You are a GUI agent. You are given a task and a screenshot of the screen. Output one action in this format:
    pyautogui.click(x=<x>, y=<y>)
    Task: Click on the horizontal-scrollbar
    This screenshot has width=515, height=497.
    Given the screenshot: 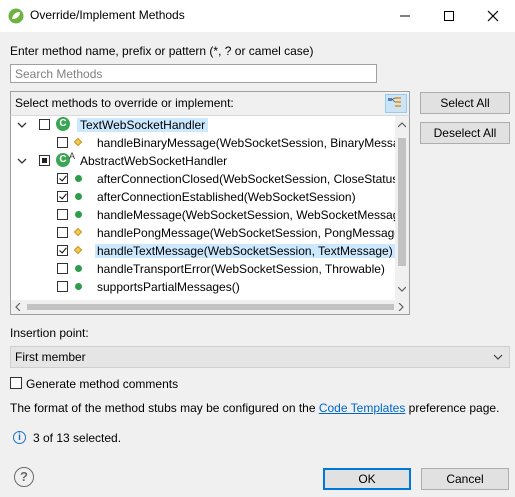 What is the action you would take?
    pyautogui.click(x=210, y=307)
    